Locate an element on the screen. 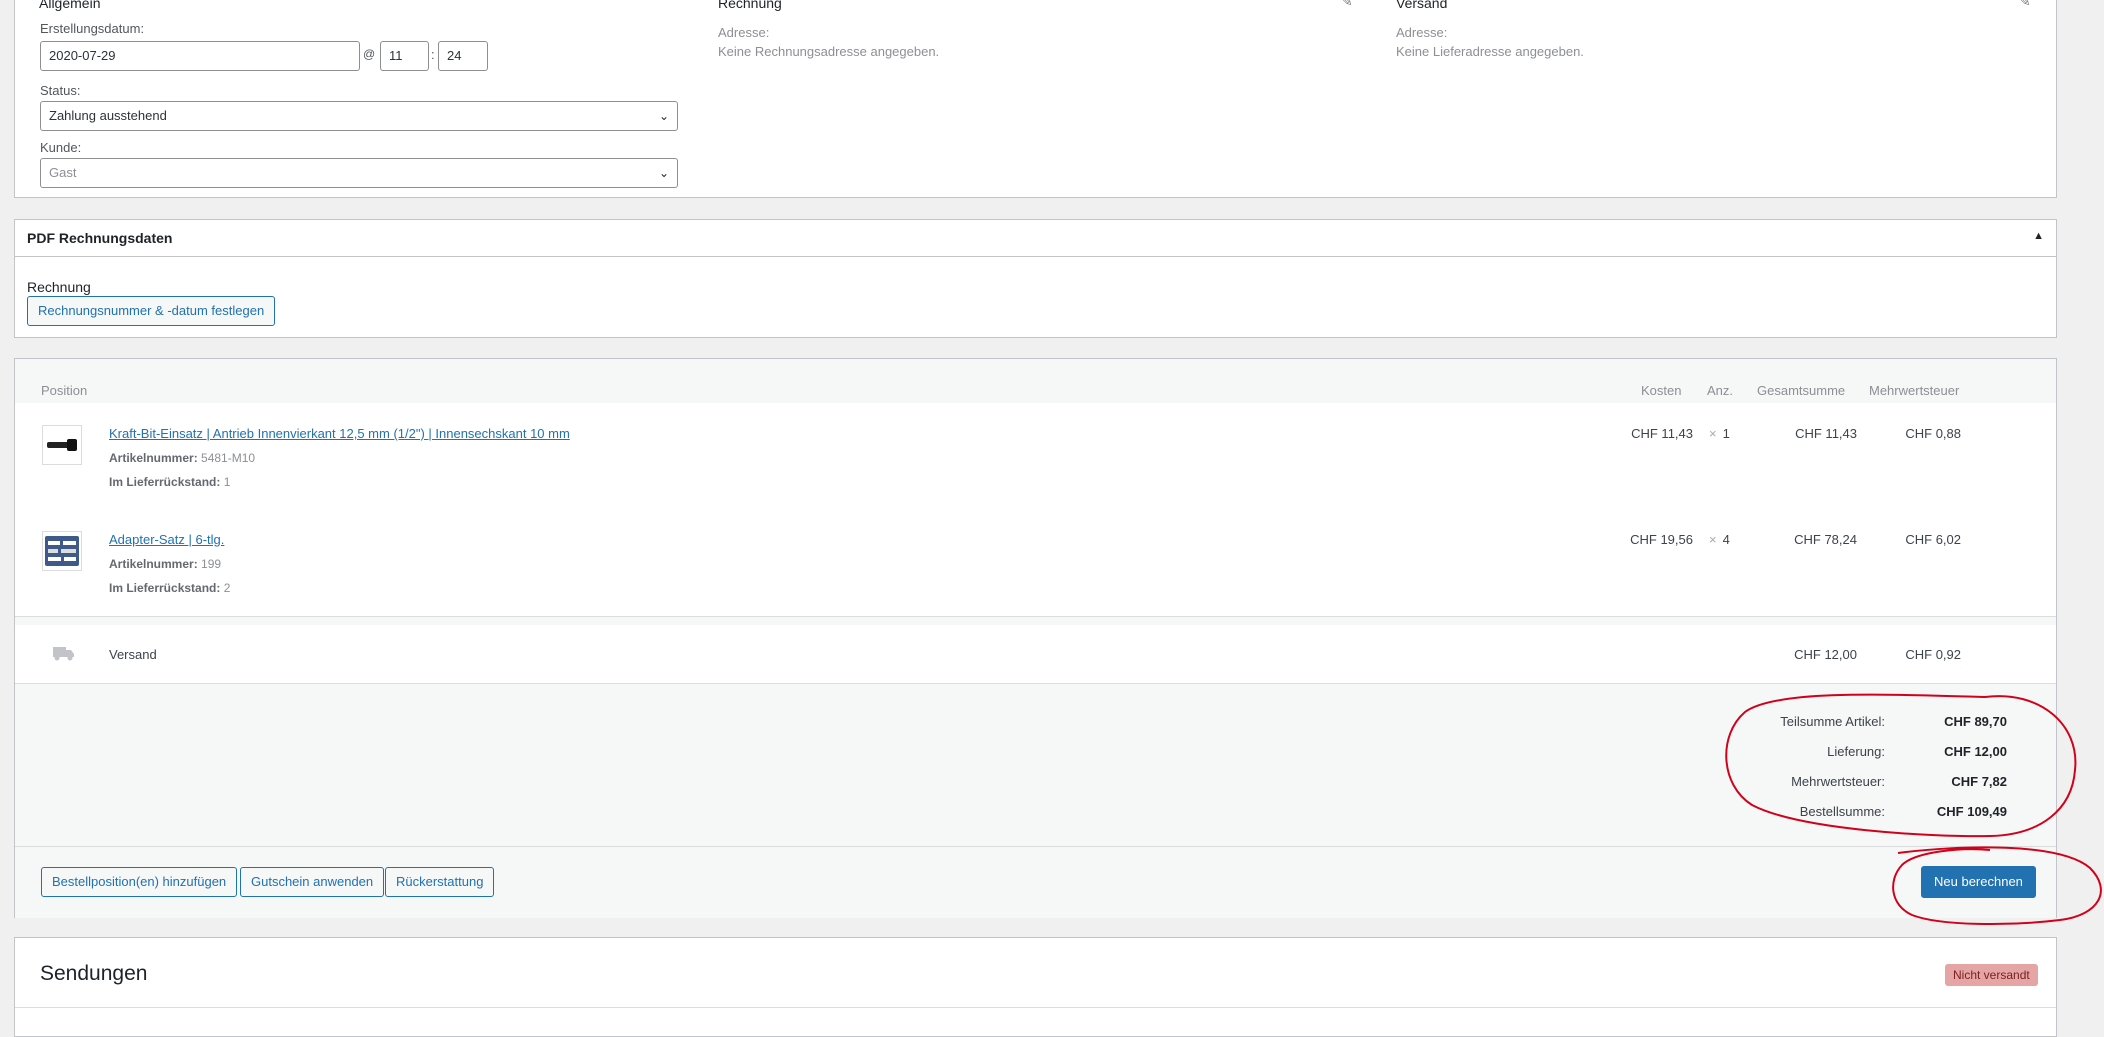  totals-value-vat: CHF 7,82 is located at coordinates (1979, 781).